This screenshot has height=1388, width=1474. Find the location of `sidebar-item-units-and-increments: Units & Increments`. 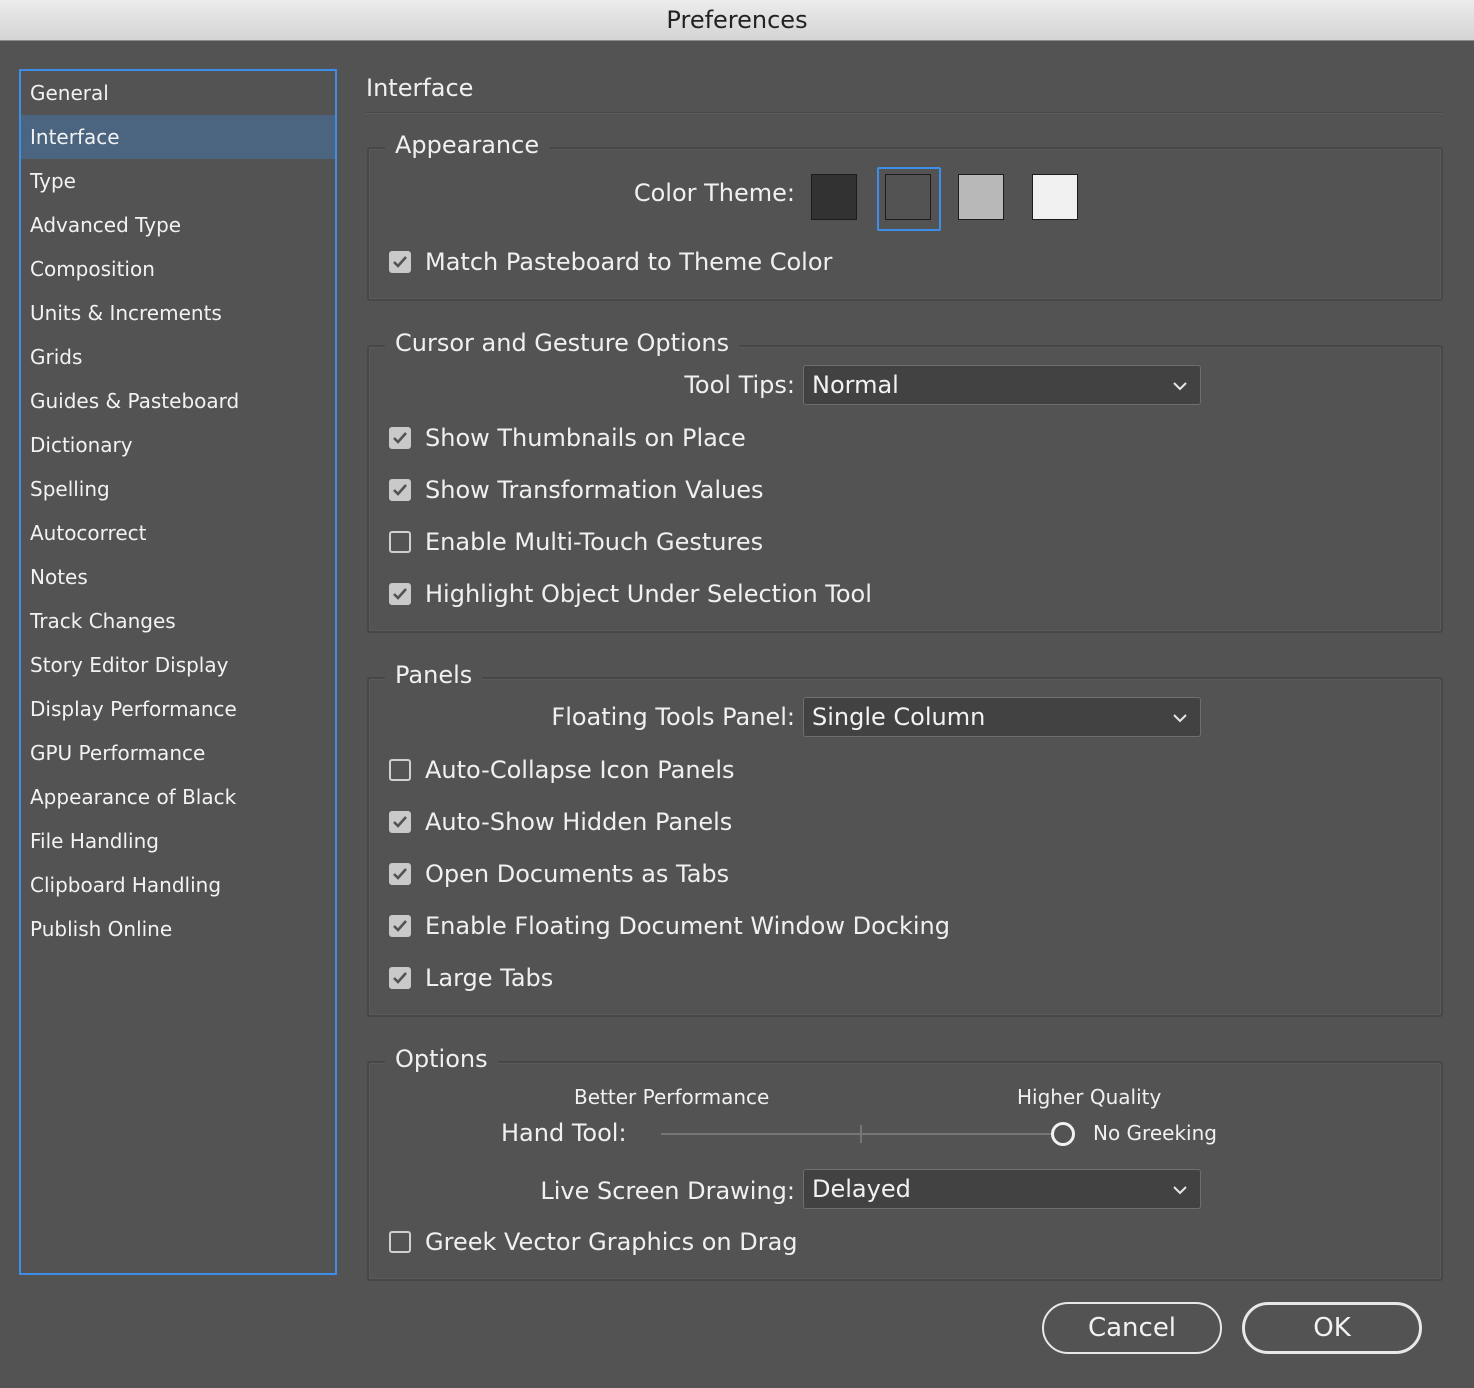

sidebar-item-units-and-increments: Units & Increments is located at coordinates (178, 313).